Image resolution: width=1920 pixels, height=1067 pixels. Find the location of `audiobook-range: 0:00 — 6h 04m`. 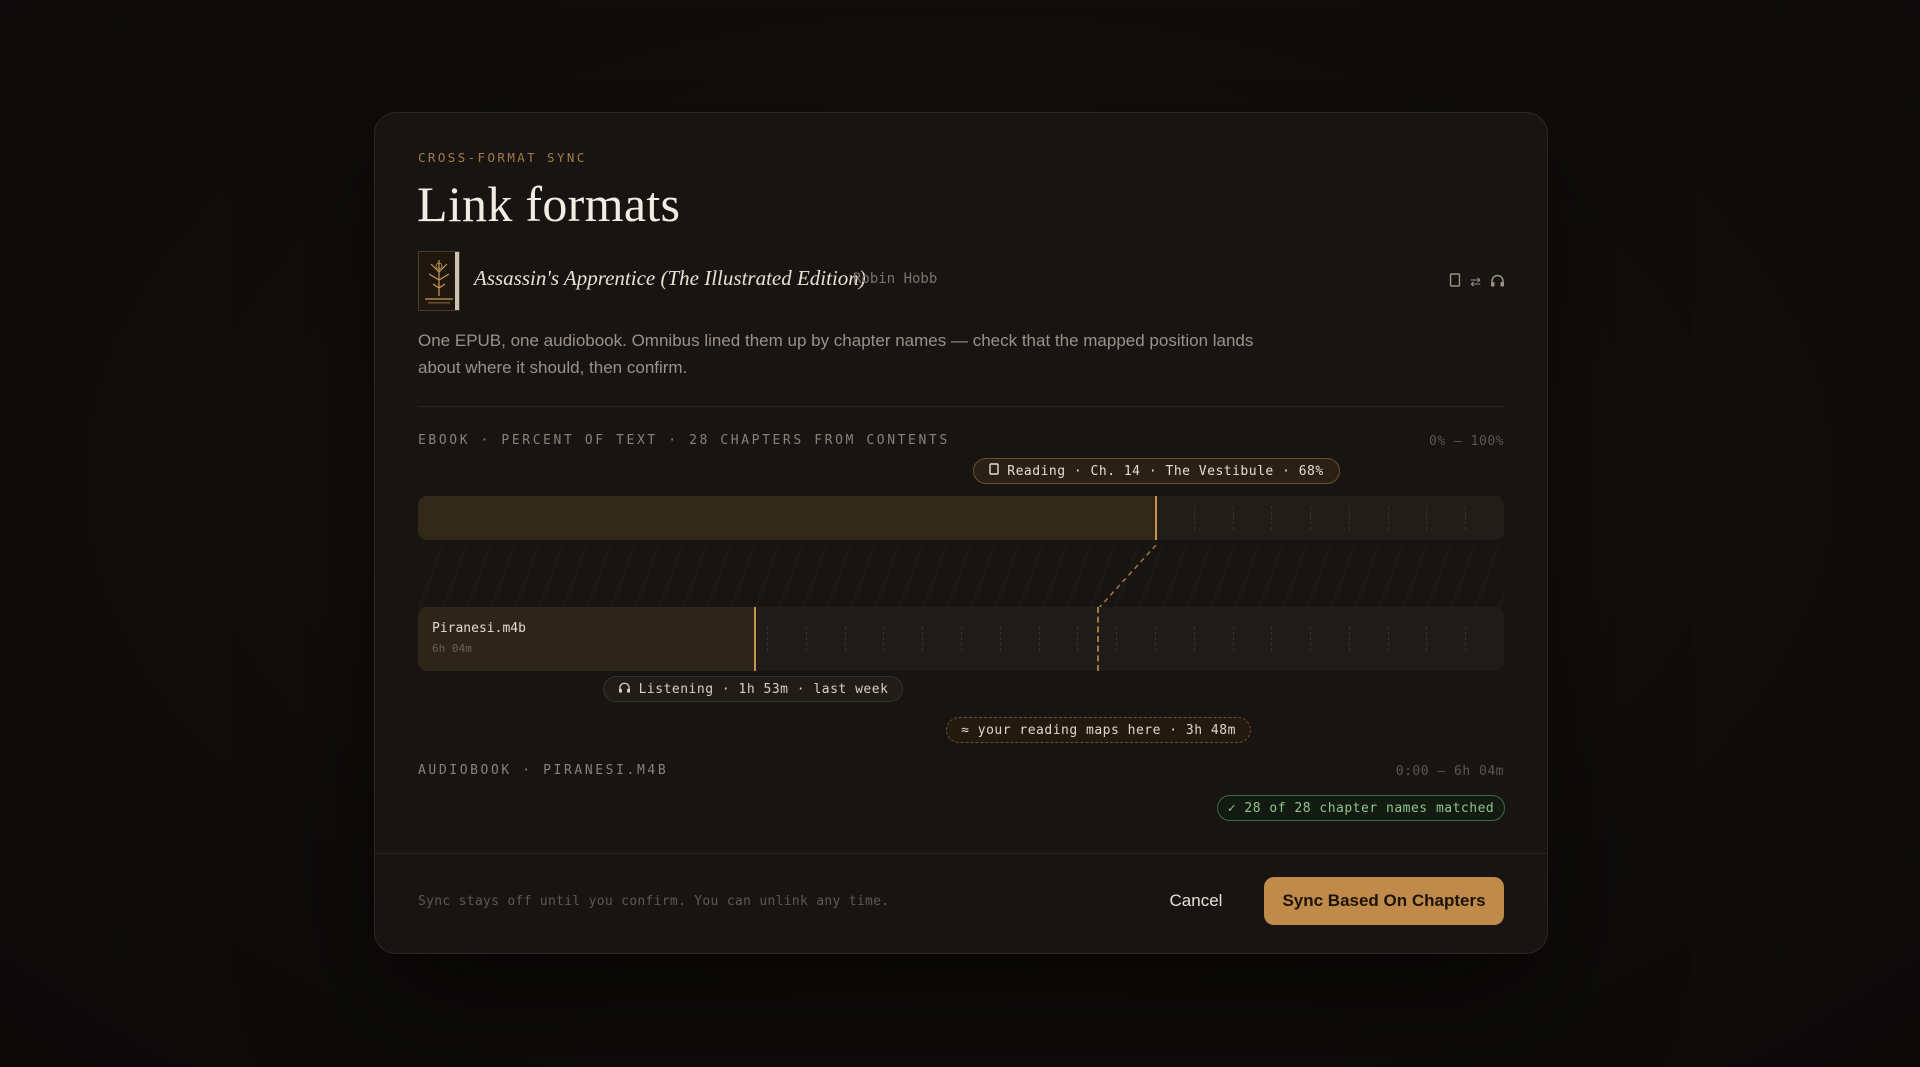

audiobook-range: 0:00 — 6h 04m is located at coordinates (1449, 771).